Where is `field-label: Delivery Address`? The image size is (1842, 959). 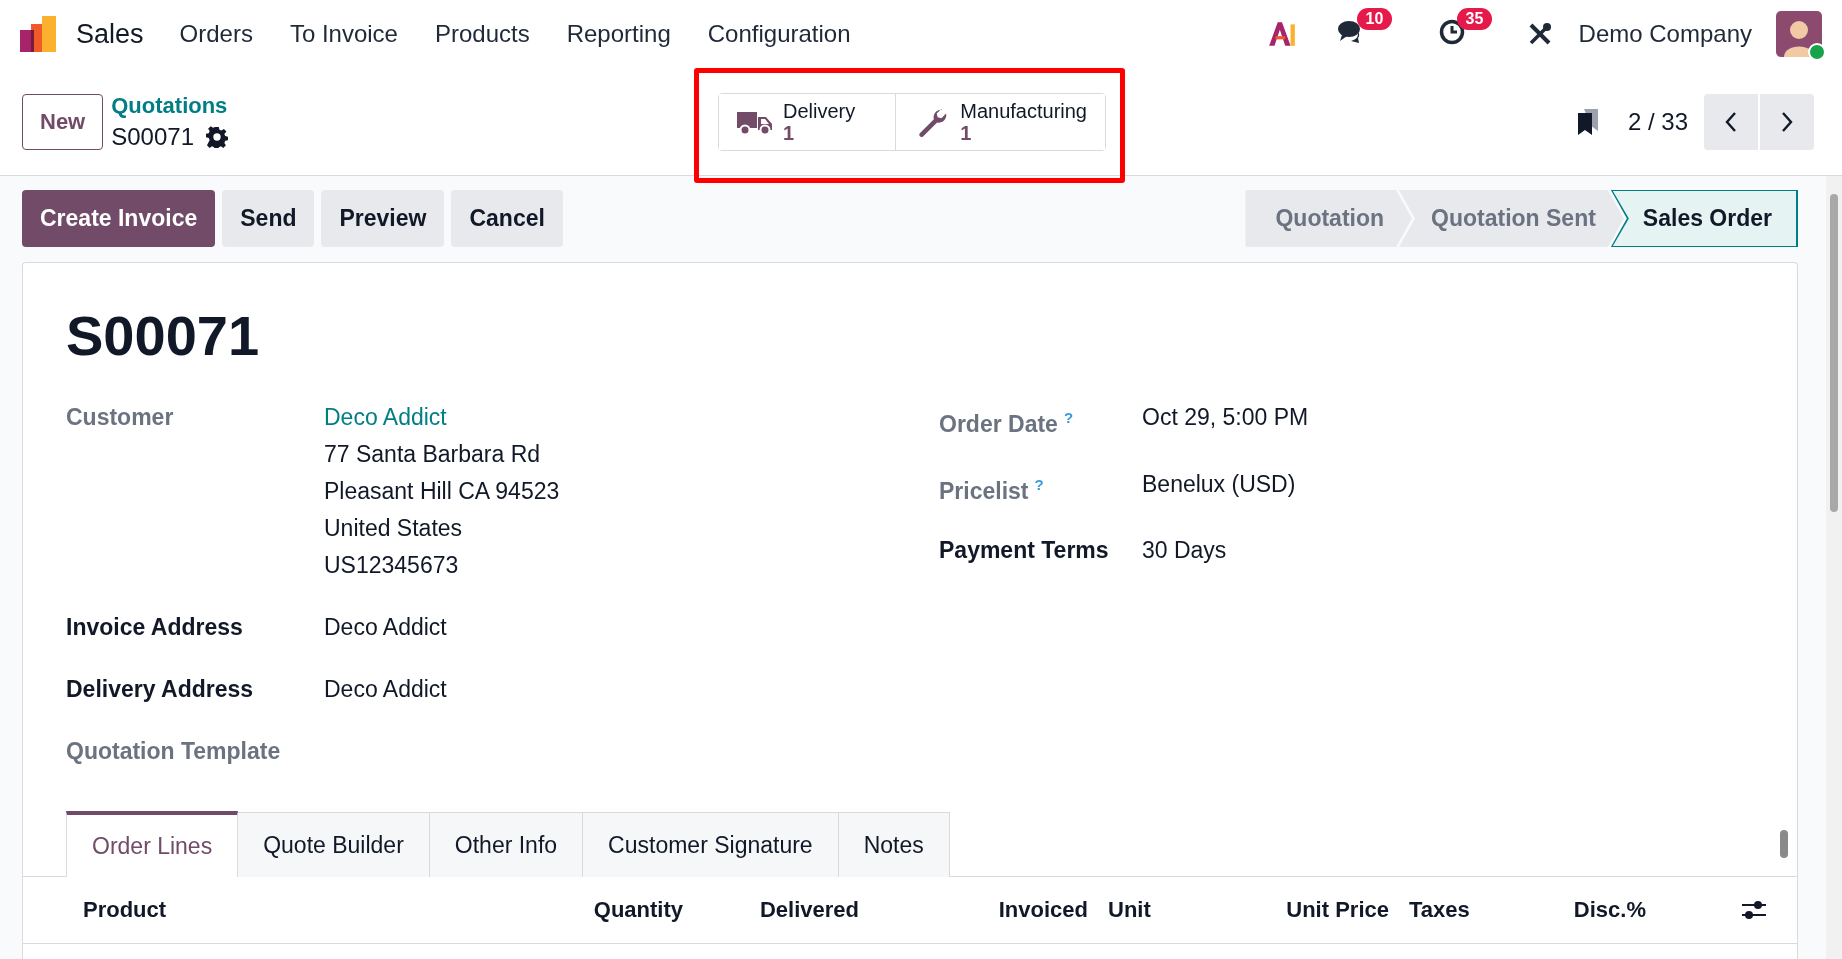 field-label: Delivery Address is located at coordinates (160, 689).